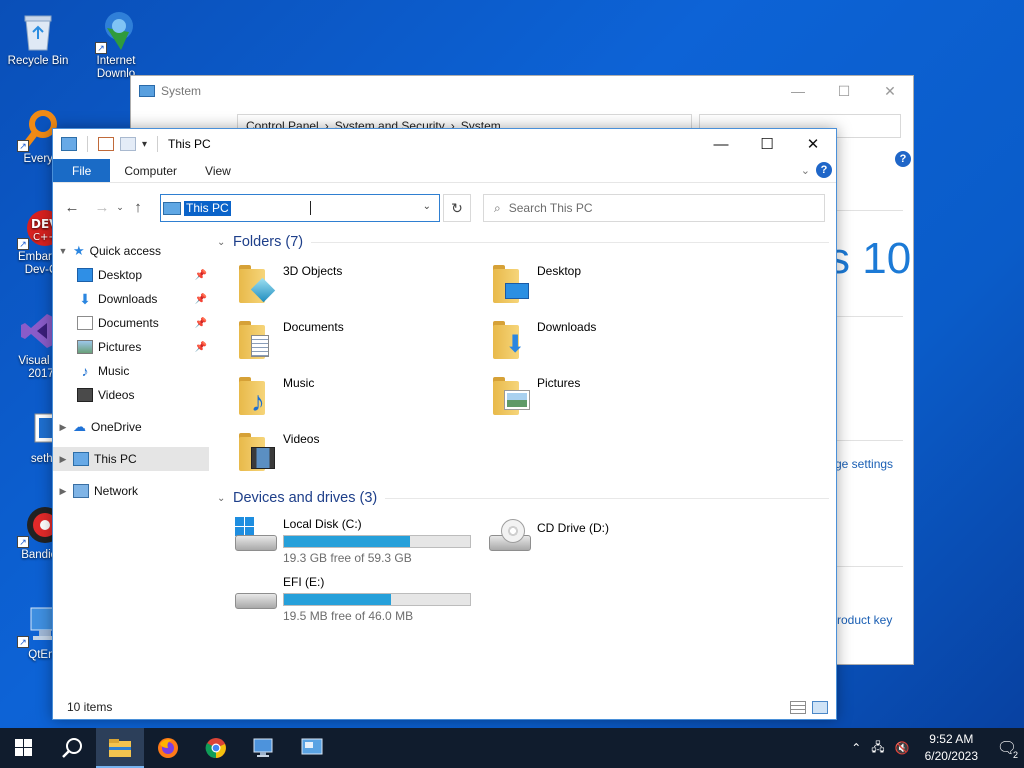  What do you see at coordinates (798, 707) in the screenshot?
I see `details-view-icon` at bounding box center [798, 707].